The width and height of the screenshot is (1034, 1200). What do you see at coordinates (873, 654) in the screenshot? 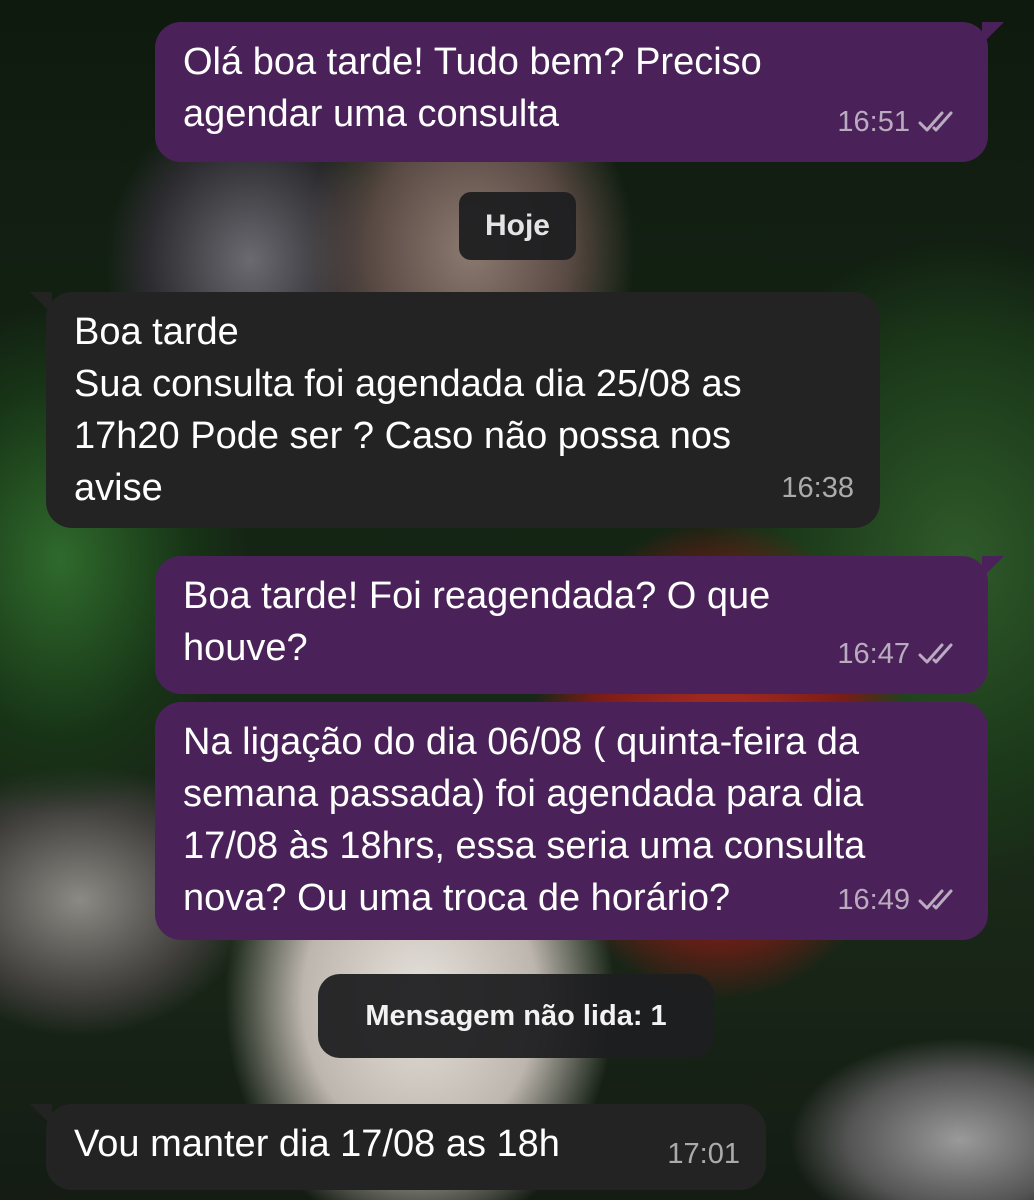
I see `message-time: 16:47` at bounding box center [873, 654].